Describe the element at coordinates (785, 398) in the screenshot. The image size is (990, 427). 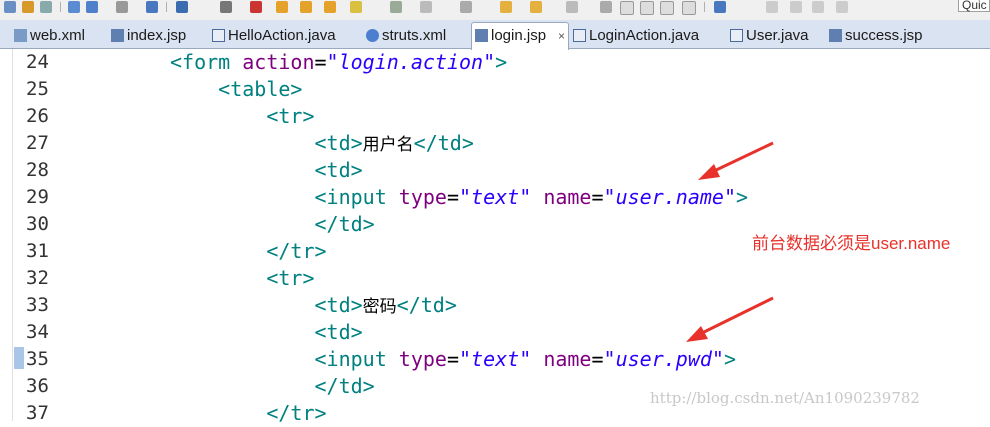
I see `watermark: http://blog.csdn.net/An1090239782` at that location.